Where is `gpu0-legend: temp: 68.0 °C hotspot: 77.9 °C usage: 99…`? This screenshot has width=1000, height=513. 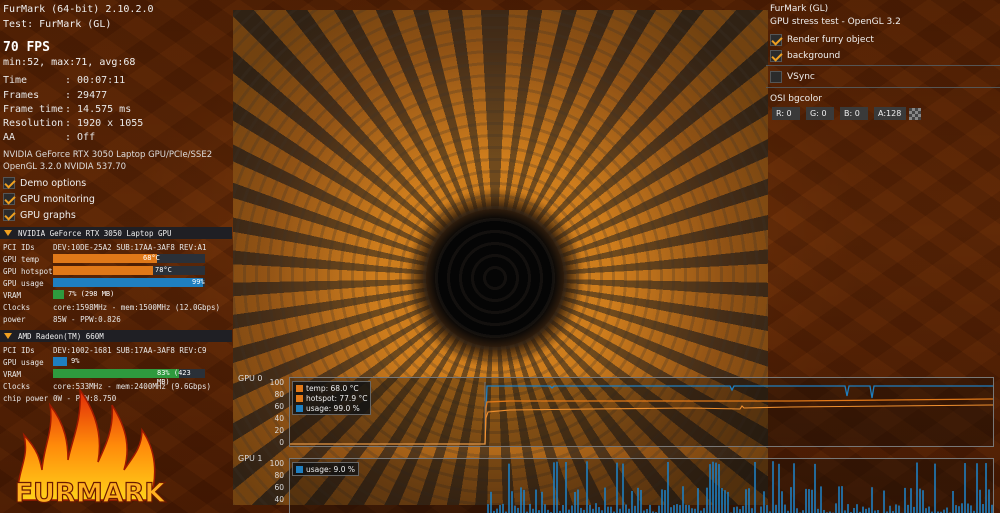
gpu0-legend: temp: 68.0 °C hotspot: 77.9 °C usage: 99… is located at coordinates (332, 398).